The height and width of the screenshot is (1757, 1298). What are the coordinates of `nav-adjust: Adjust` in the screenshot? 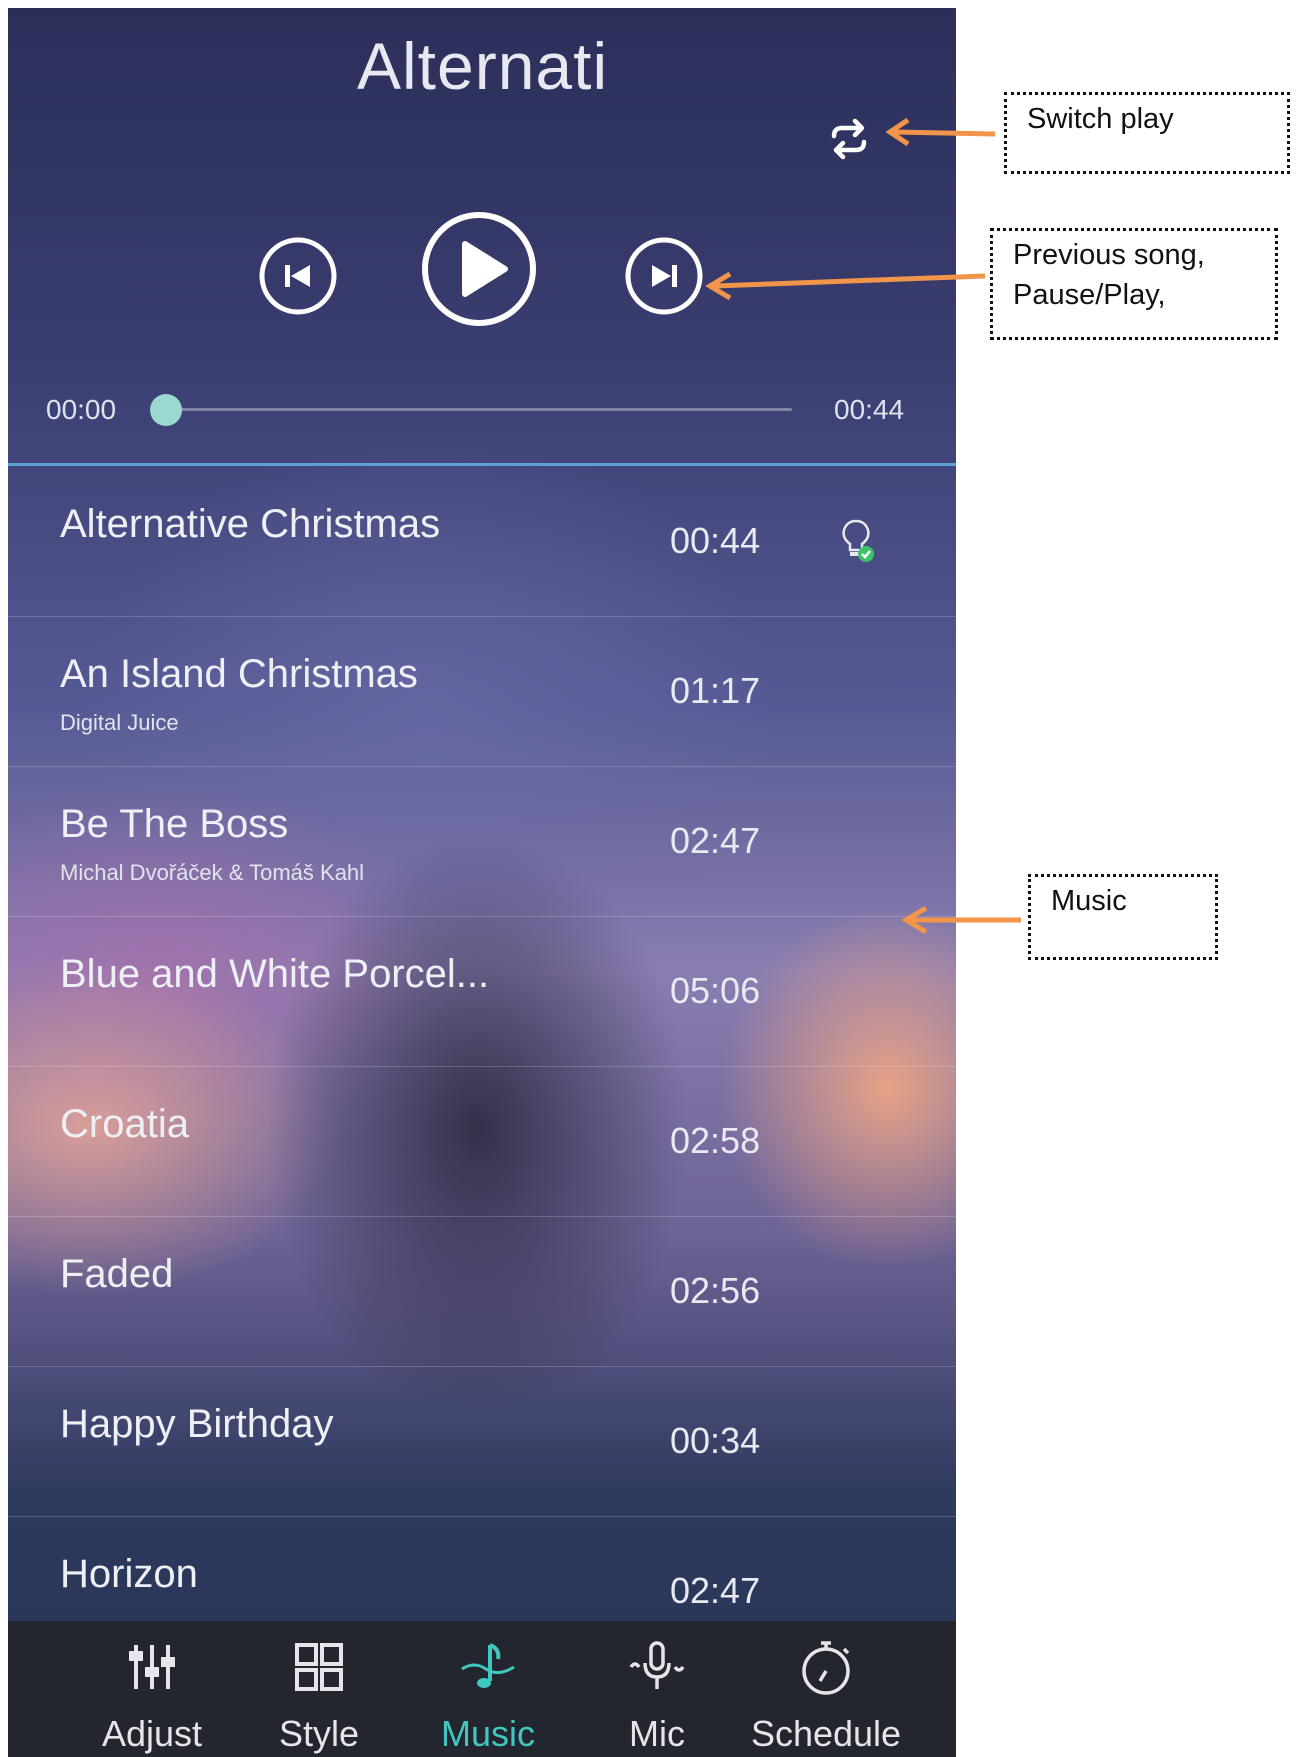 It's located at (152, 1689).